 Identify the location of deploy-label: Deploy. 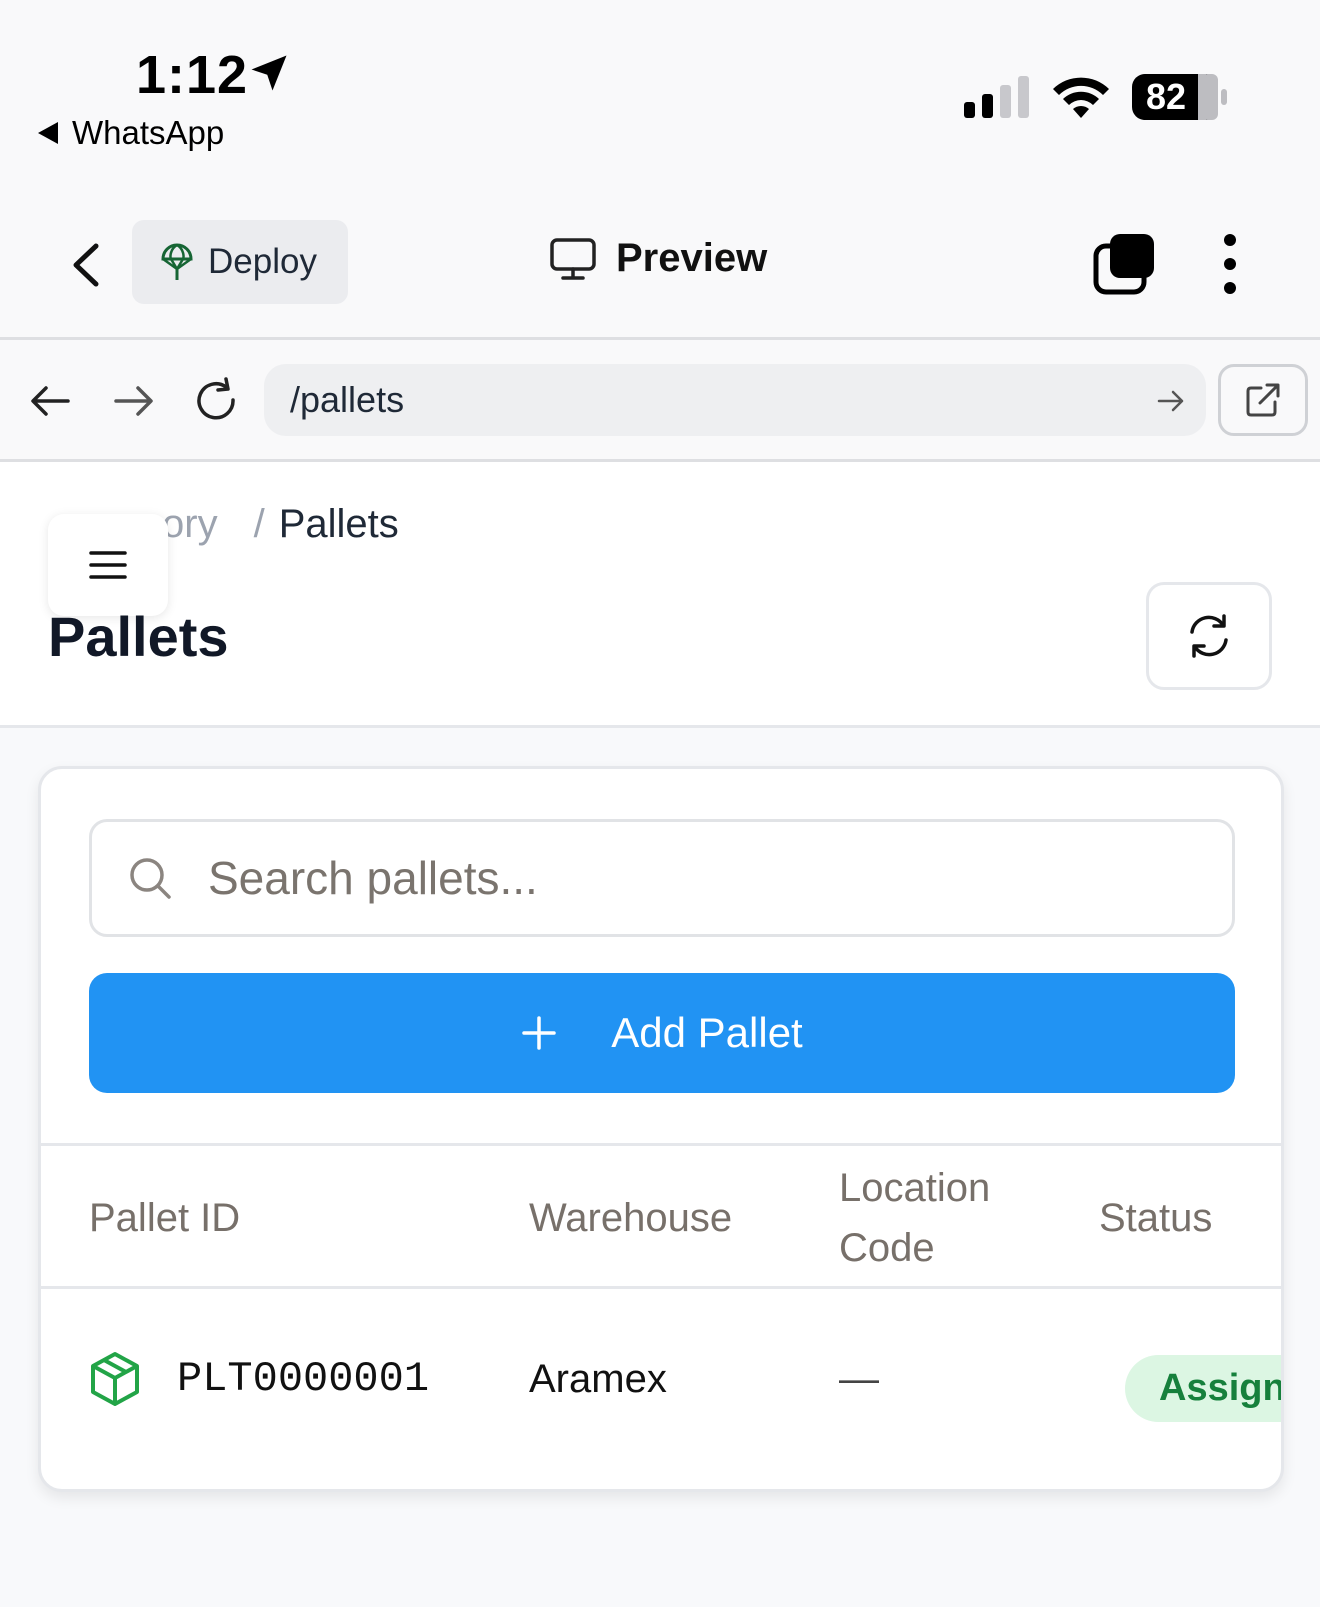
(262, 261).